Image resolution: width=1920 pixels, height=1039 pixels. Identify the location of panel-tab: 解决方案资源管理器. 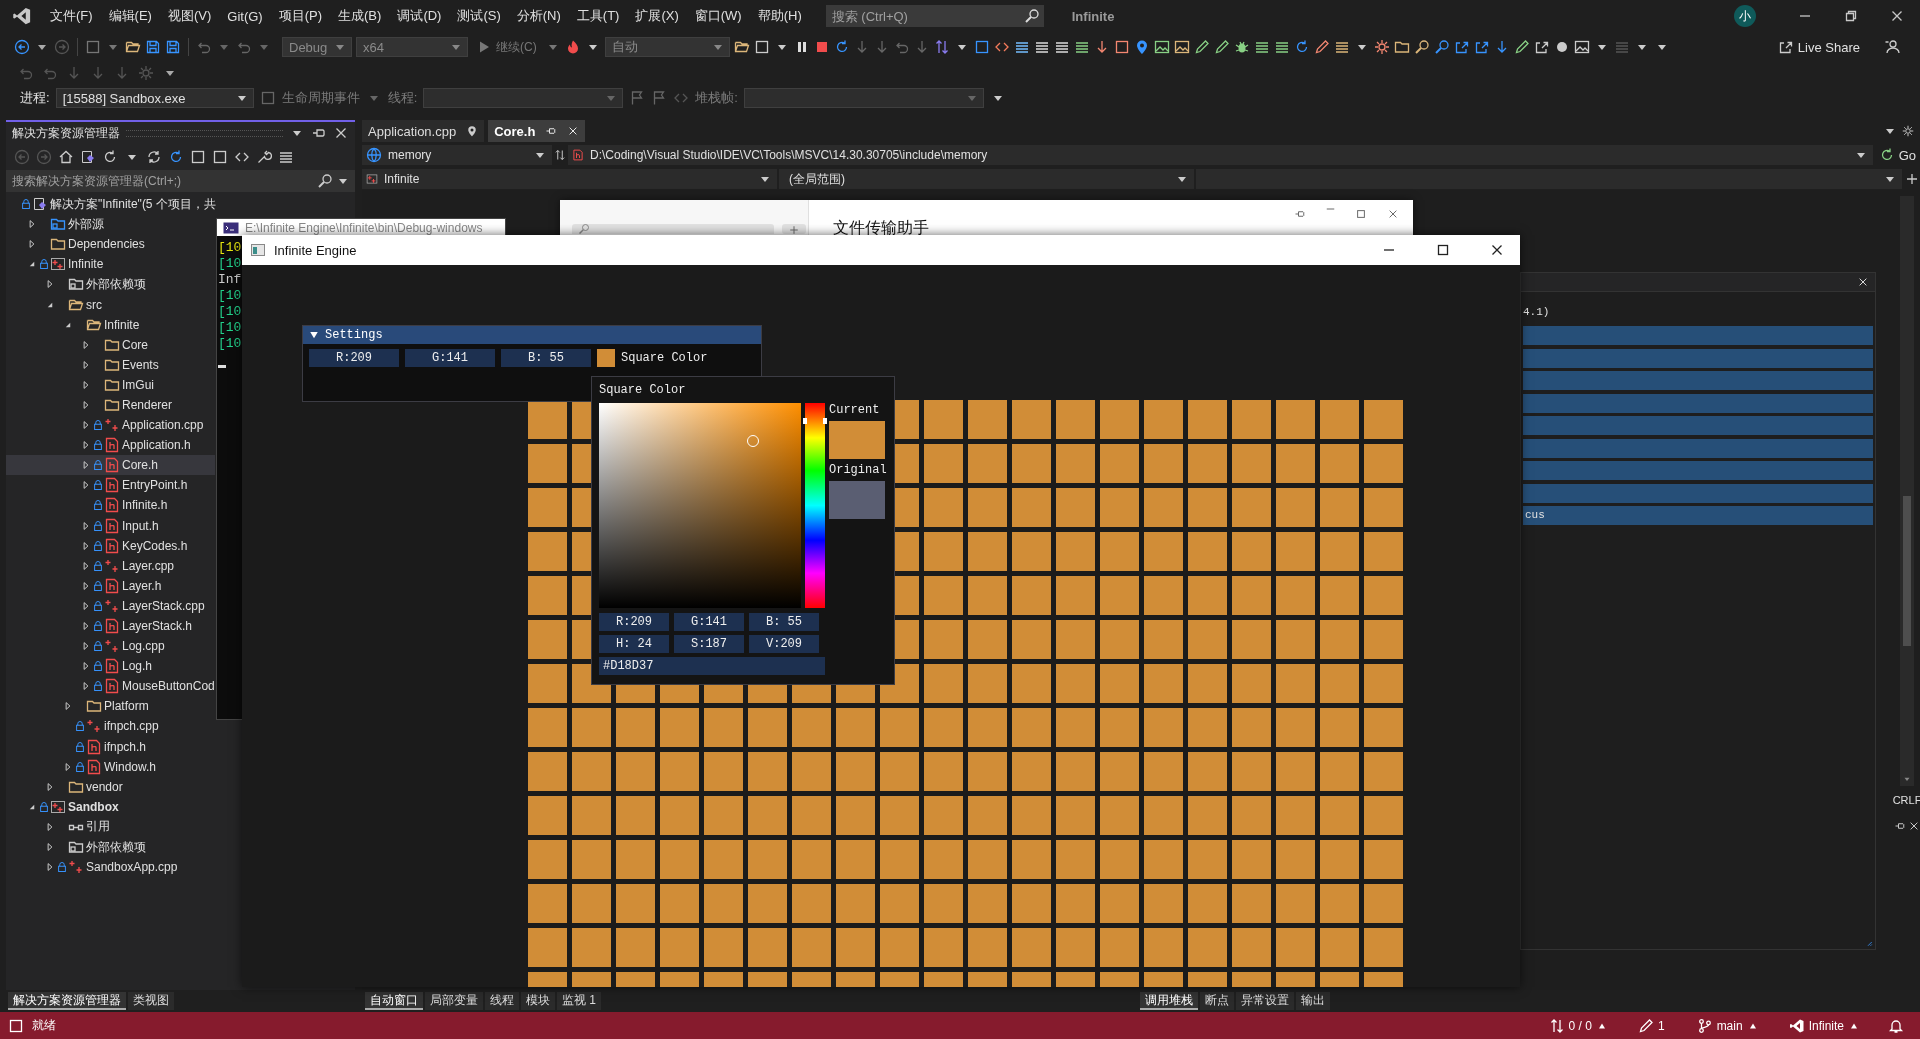
(67, 1001).